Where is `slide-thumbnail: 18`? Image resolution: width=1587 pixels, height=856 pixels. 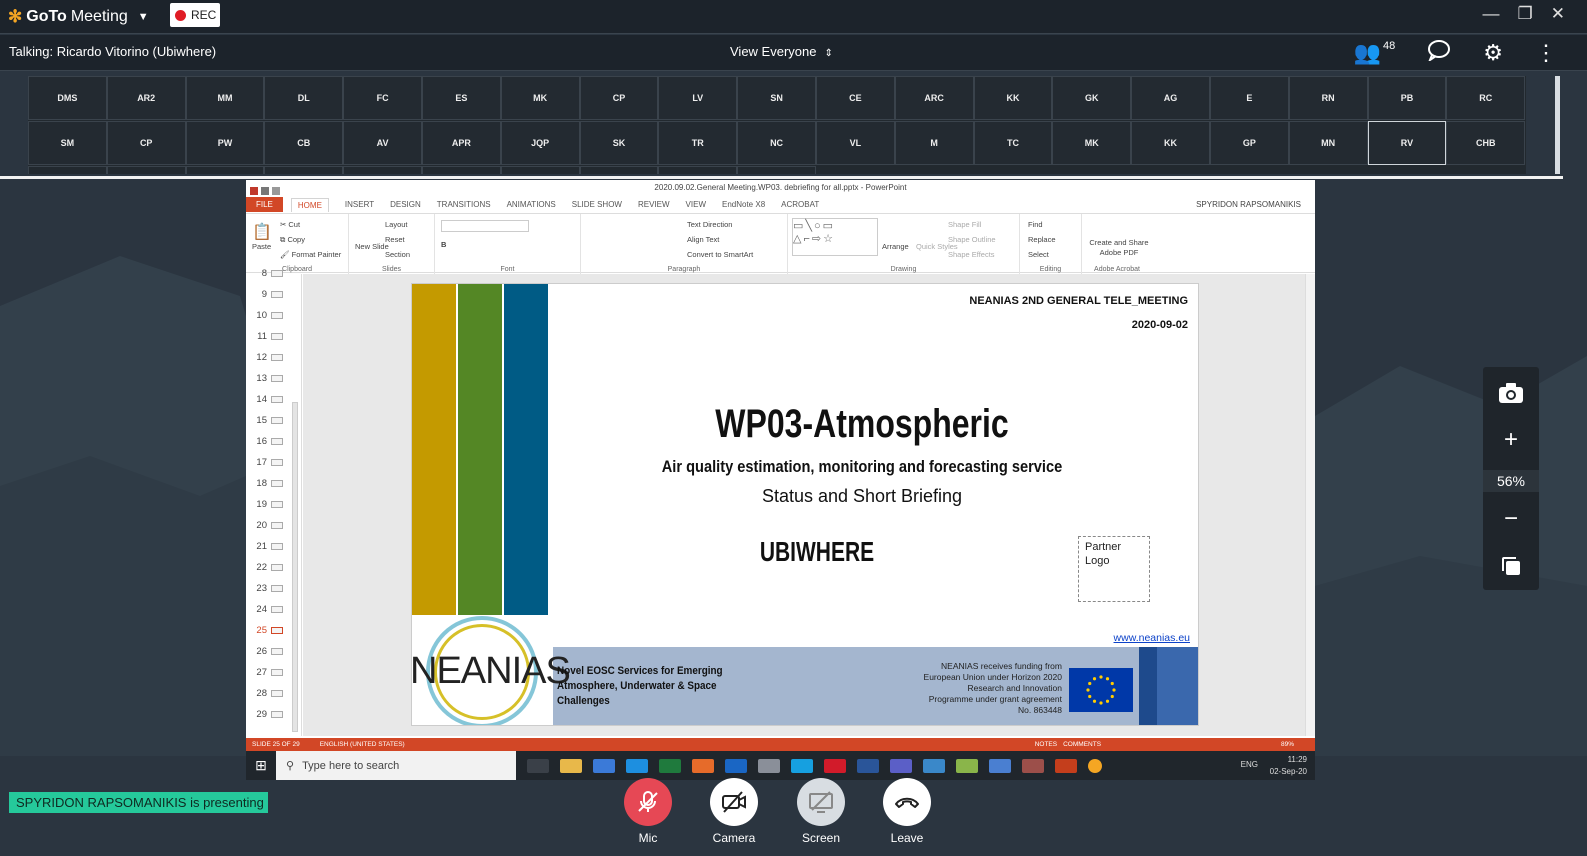
slide-thumbnail: 18 is located at coordinates (266, 483).